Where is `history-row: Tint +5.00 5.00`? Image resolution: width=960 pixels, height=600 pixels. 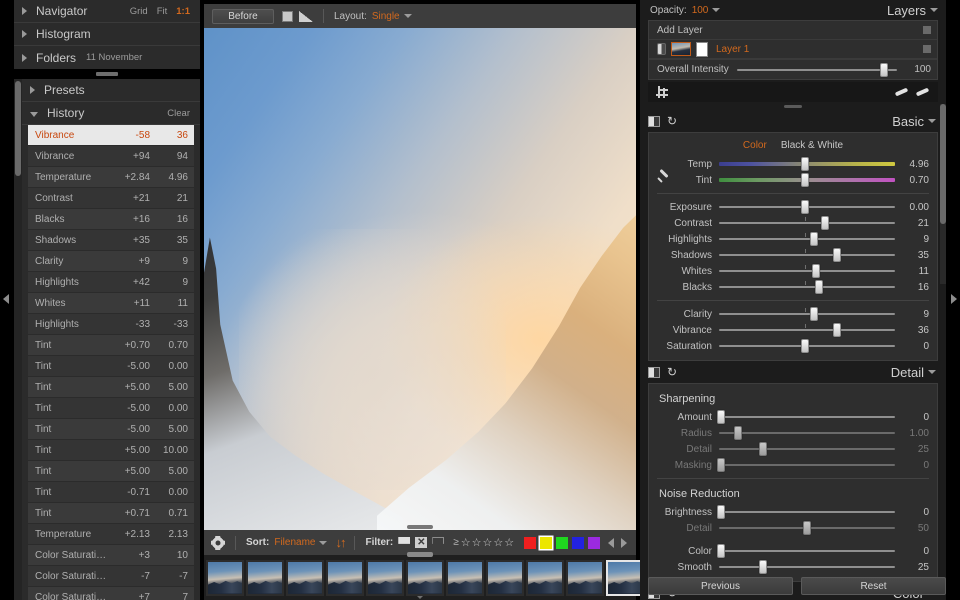
history-row: Tint +5.00 5.00 is located at coordinates (111, 387).